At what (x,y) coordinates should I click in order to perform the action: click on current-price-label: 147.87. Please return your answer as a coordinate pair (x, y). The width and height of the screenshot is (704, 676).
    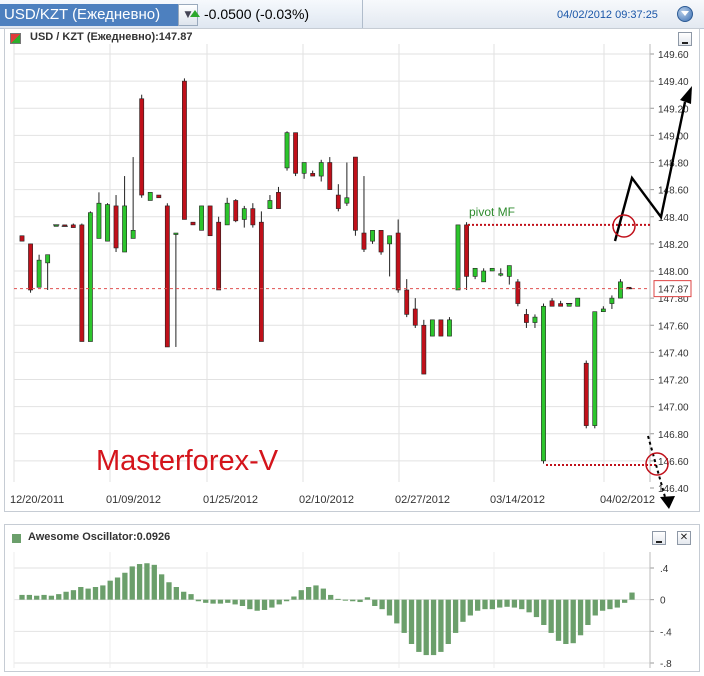
    Looking at the image, I should click on (673, 290).